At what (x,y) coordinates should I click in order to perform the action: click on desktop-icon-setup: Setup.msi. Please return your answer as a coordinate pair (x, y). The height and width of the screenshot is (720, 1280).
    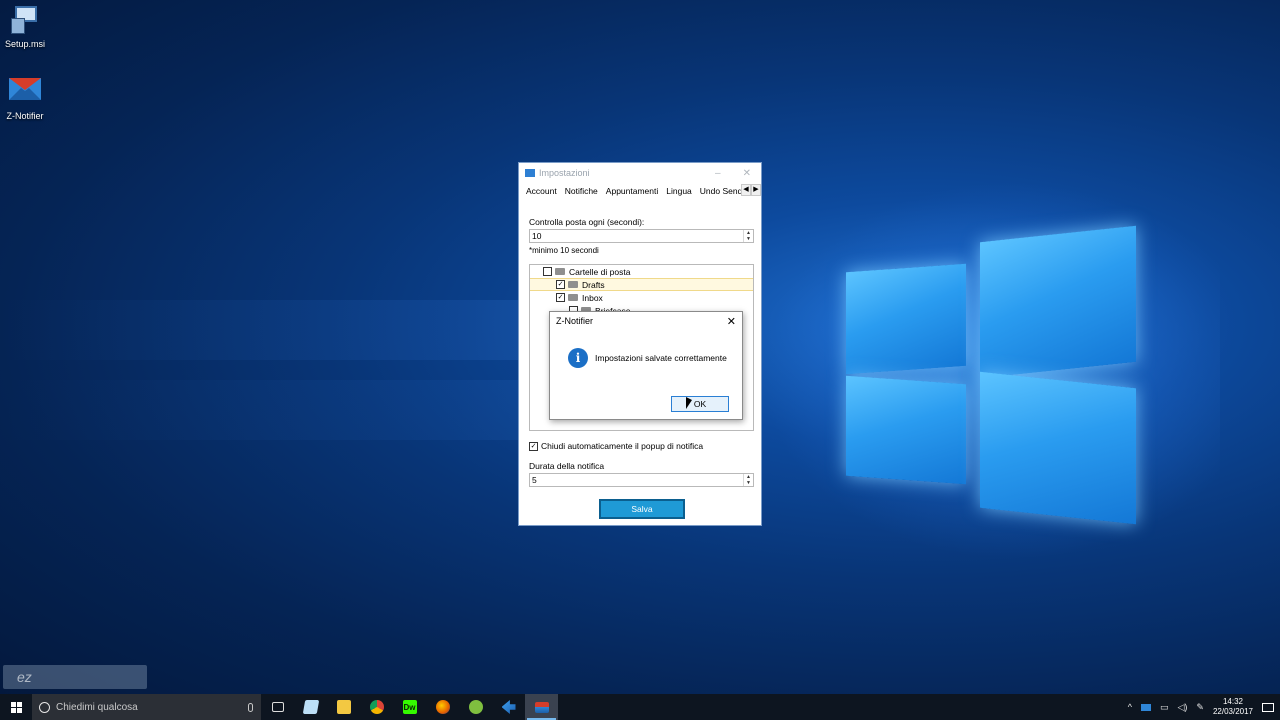
    Looking at the image, I should click on (27, 26).